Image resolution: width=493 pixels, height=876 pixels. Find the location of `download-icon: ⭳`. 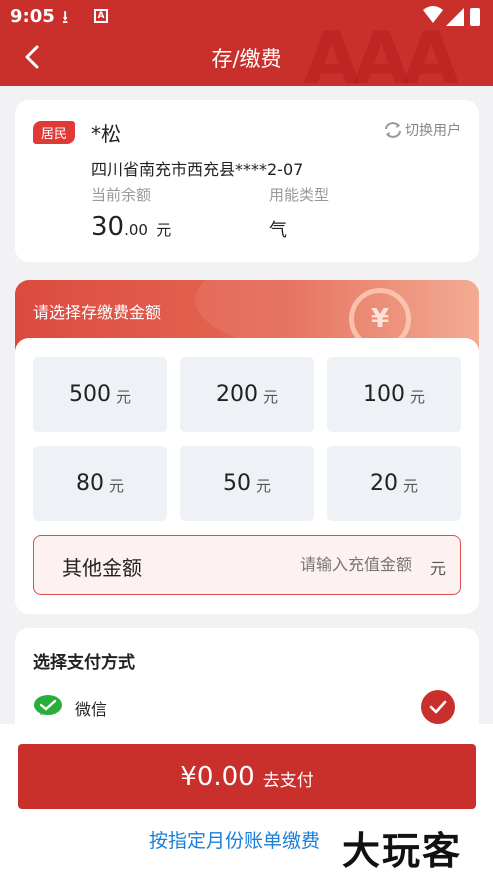

download-icon: ⭳ is located at coordinates (65, 17).